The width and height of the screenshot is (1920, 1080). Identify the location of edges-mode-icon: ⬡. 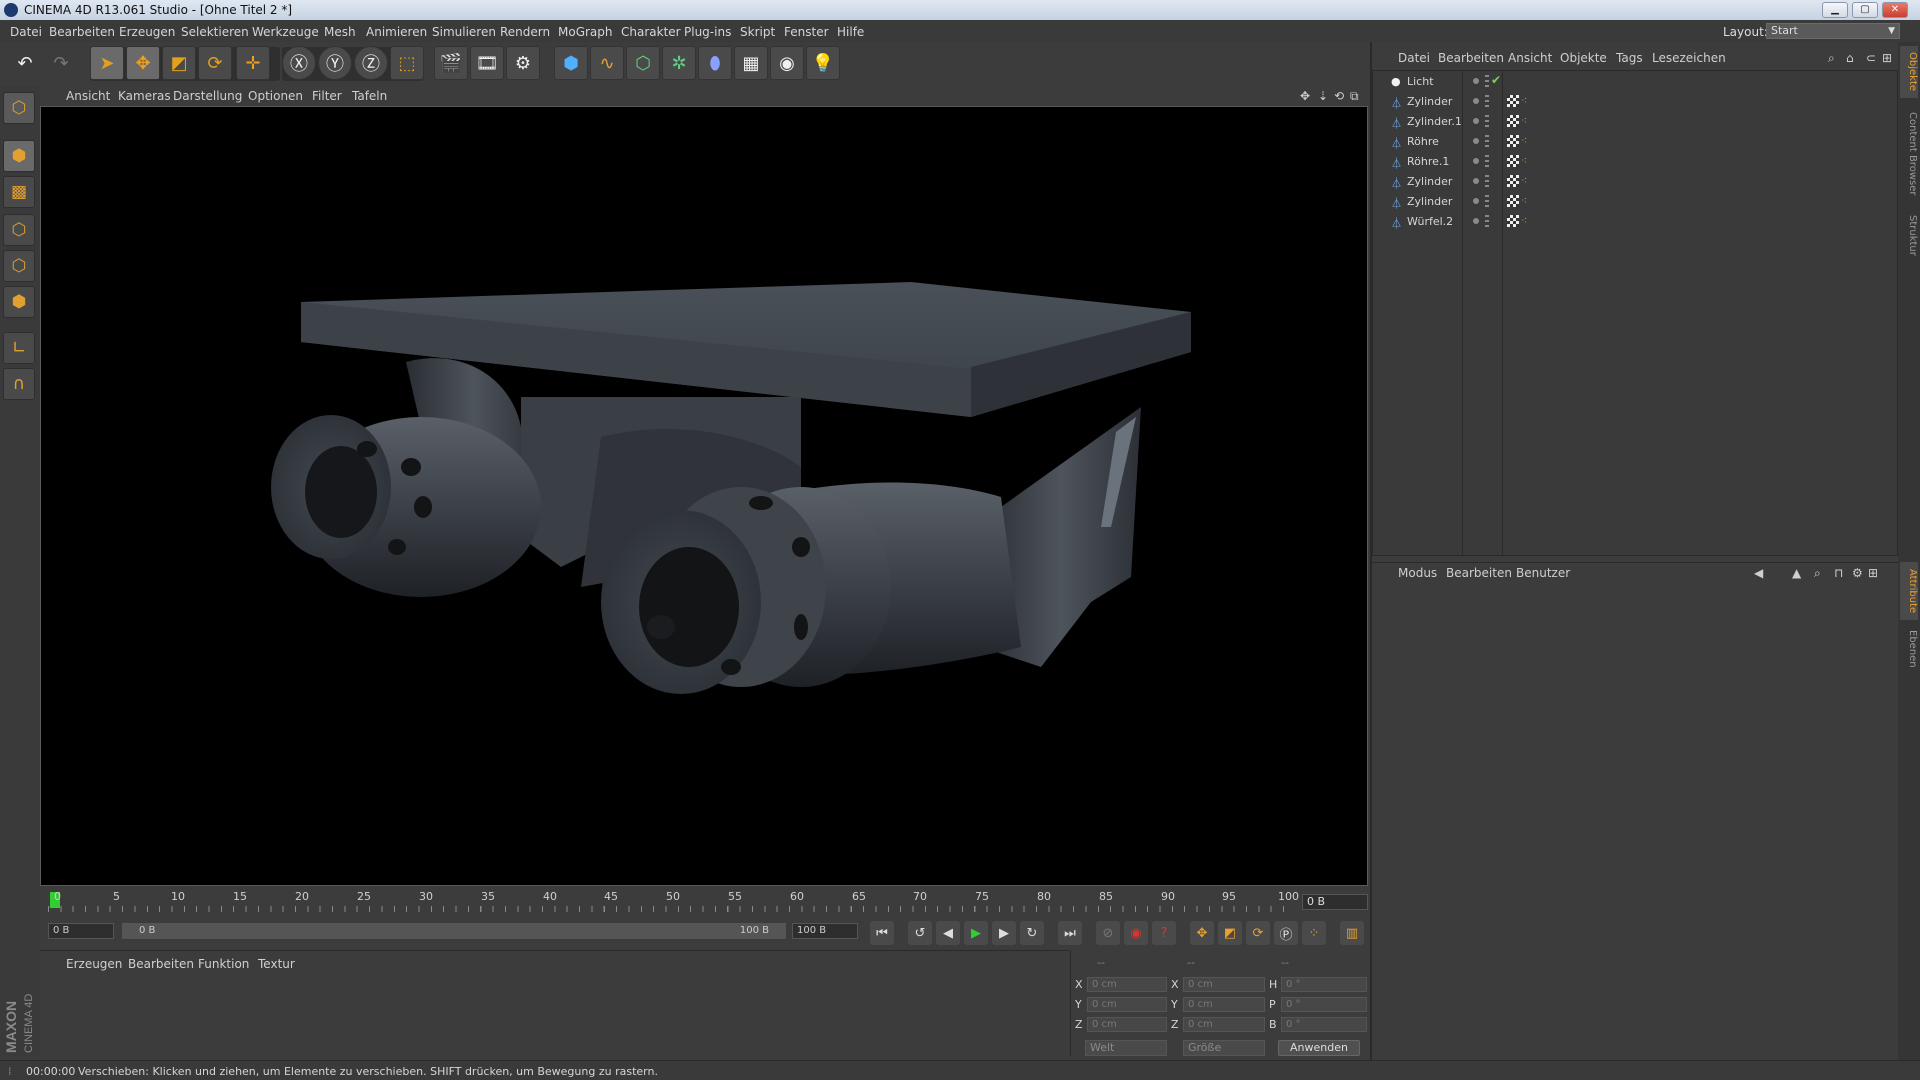
(19, 266).